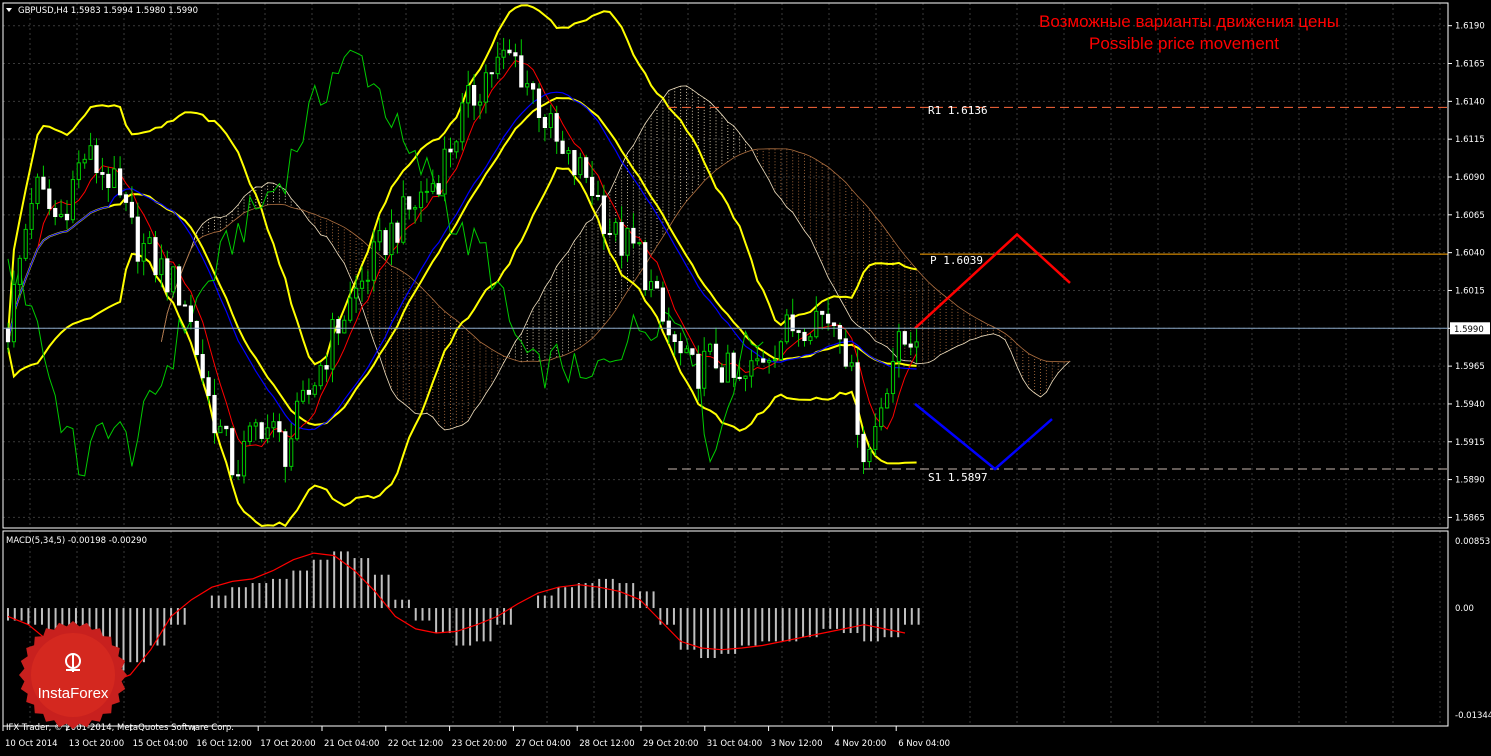 This screenshot has width=1491, height=756. What do you see at coordinates (924, 744) in the screenshot?
I see `time-tick-label: 6 Nov 04:00` at bounding box center [924, 744].